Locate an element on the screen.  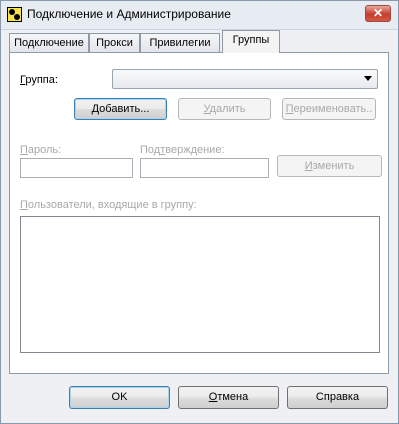
close-button: ✕ is located at coordinates (378, 13).